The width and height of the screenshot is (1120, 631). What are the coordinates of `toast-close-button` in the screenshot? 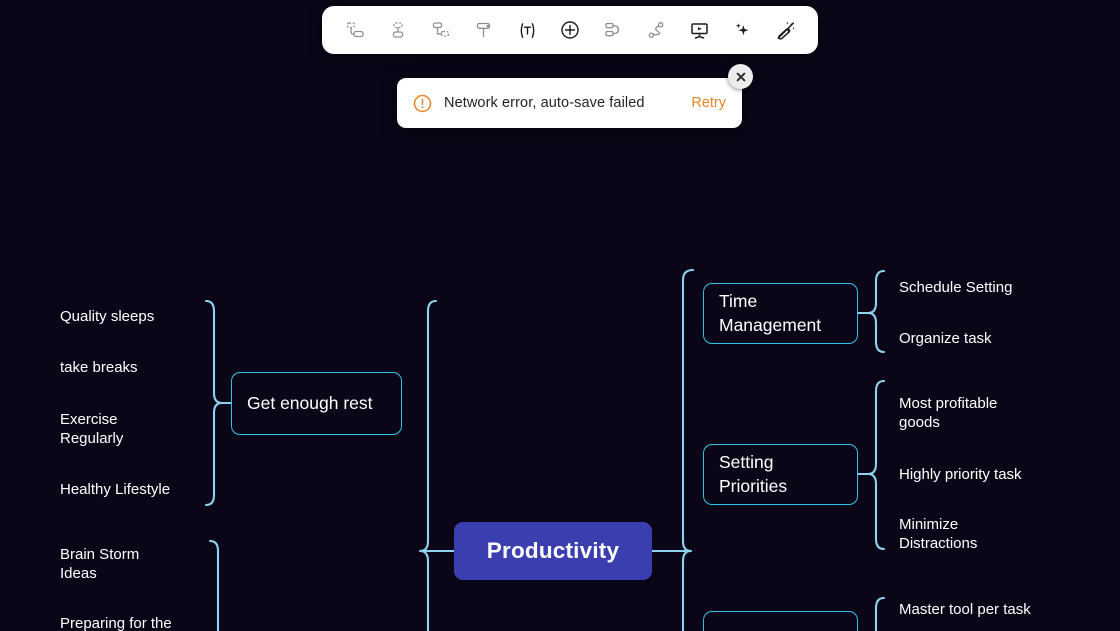 It's located at (740, 76).